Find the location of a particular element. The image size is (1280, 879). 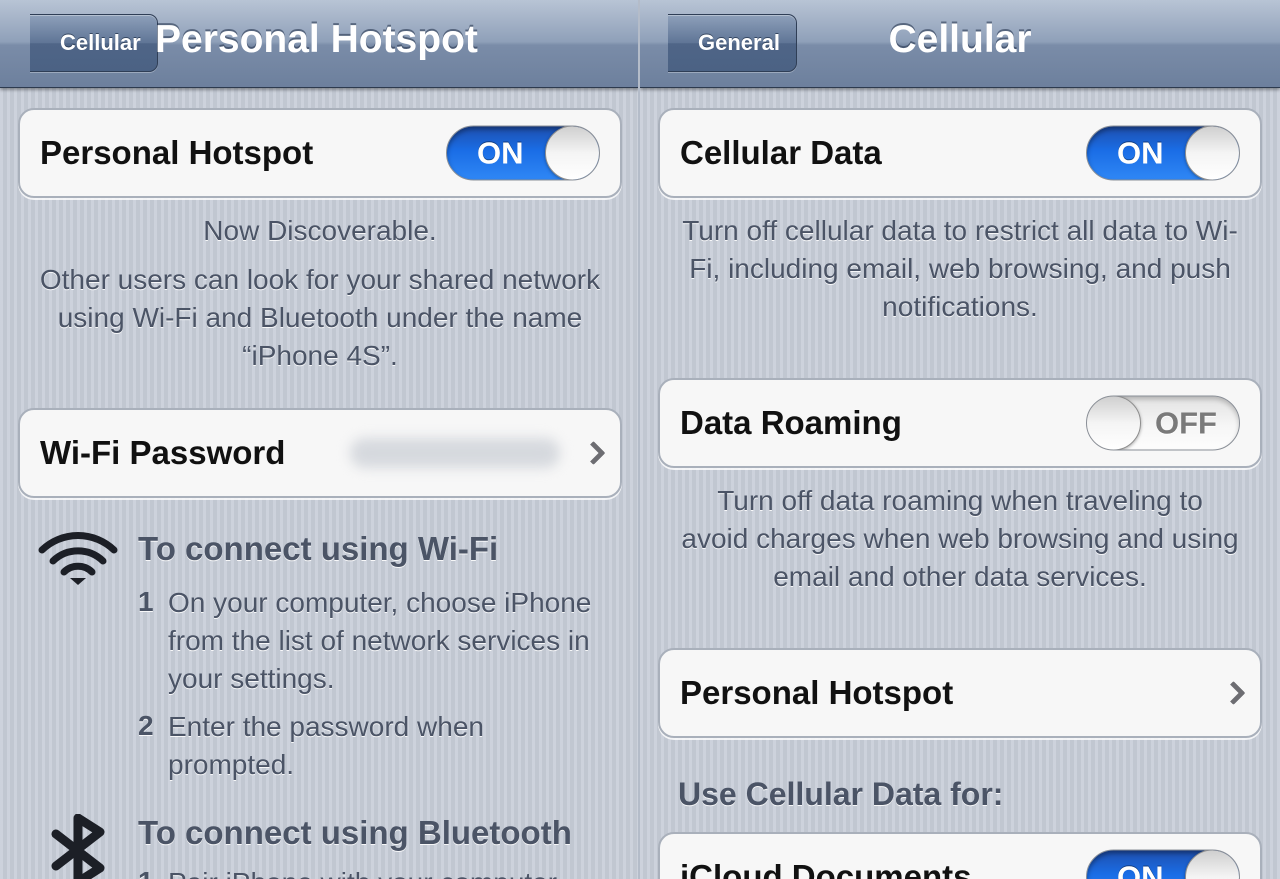

data-roaming-toggle: OFF is located at coordinates (1163, 423).